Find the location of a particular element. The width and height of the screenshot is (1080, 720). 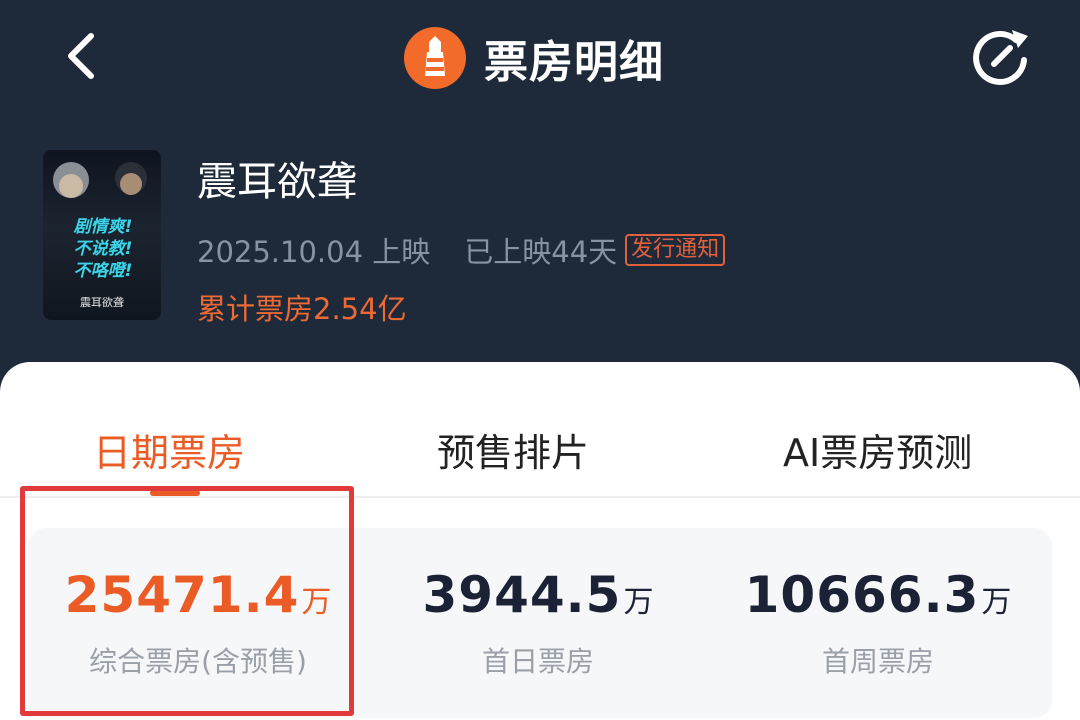

tab-ai-forecast: AI票房预测 is located at coordinates (877, 449).